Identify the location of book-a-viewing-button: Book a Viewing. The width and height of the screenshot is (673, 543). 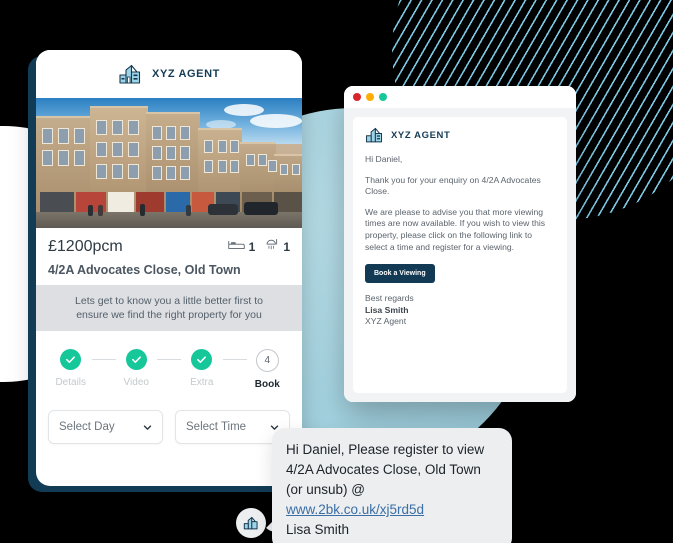
(400, 274).